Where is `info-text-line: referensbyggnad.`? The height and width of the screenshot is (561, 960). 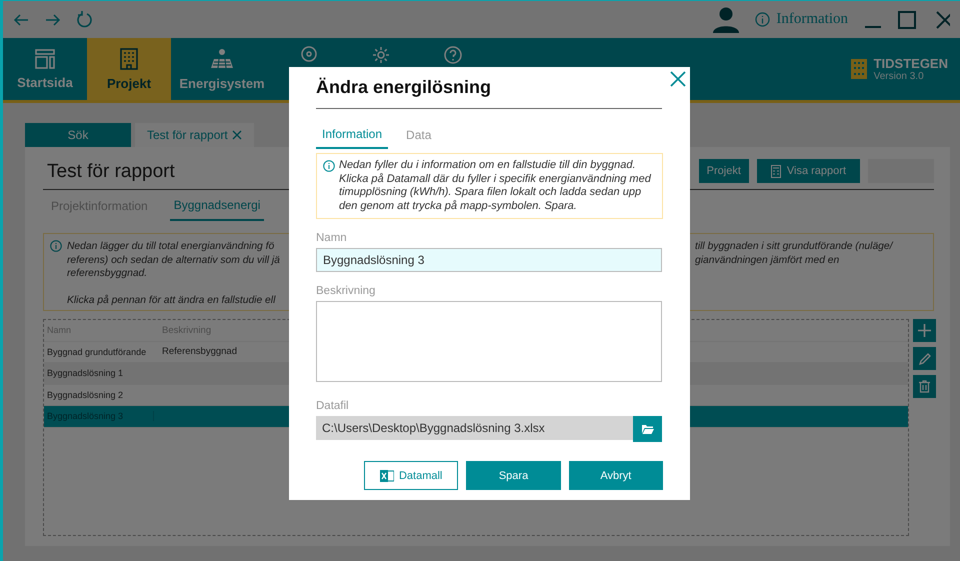 info-text-line: referensbyggnad. is located at coordinates (107, 273).